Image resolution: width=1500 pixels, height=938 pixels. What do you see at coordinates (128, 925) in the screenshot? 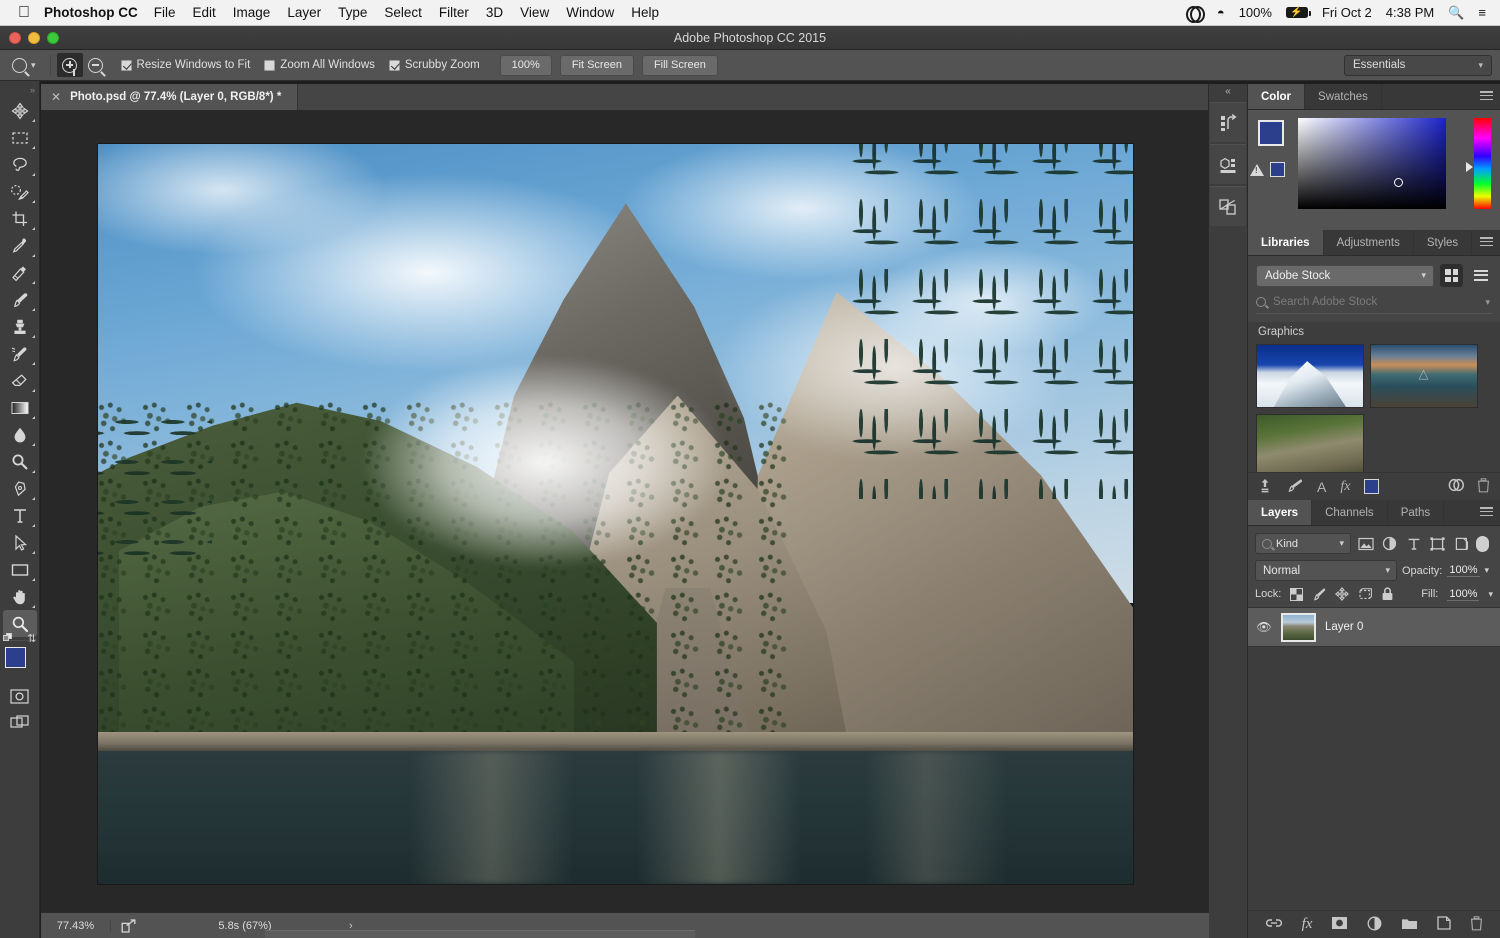
I see `share-icon` at bounding box center [128, 925].